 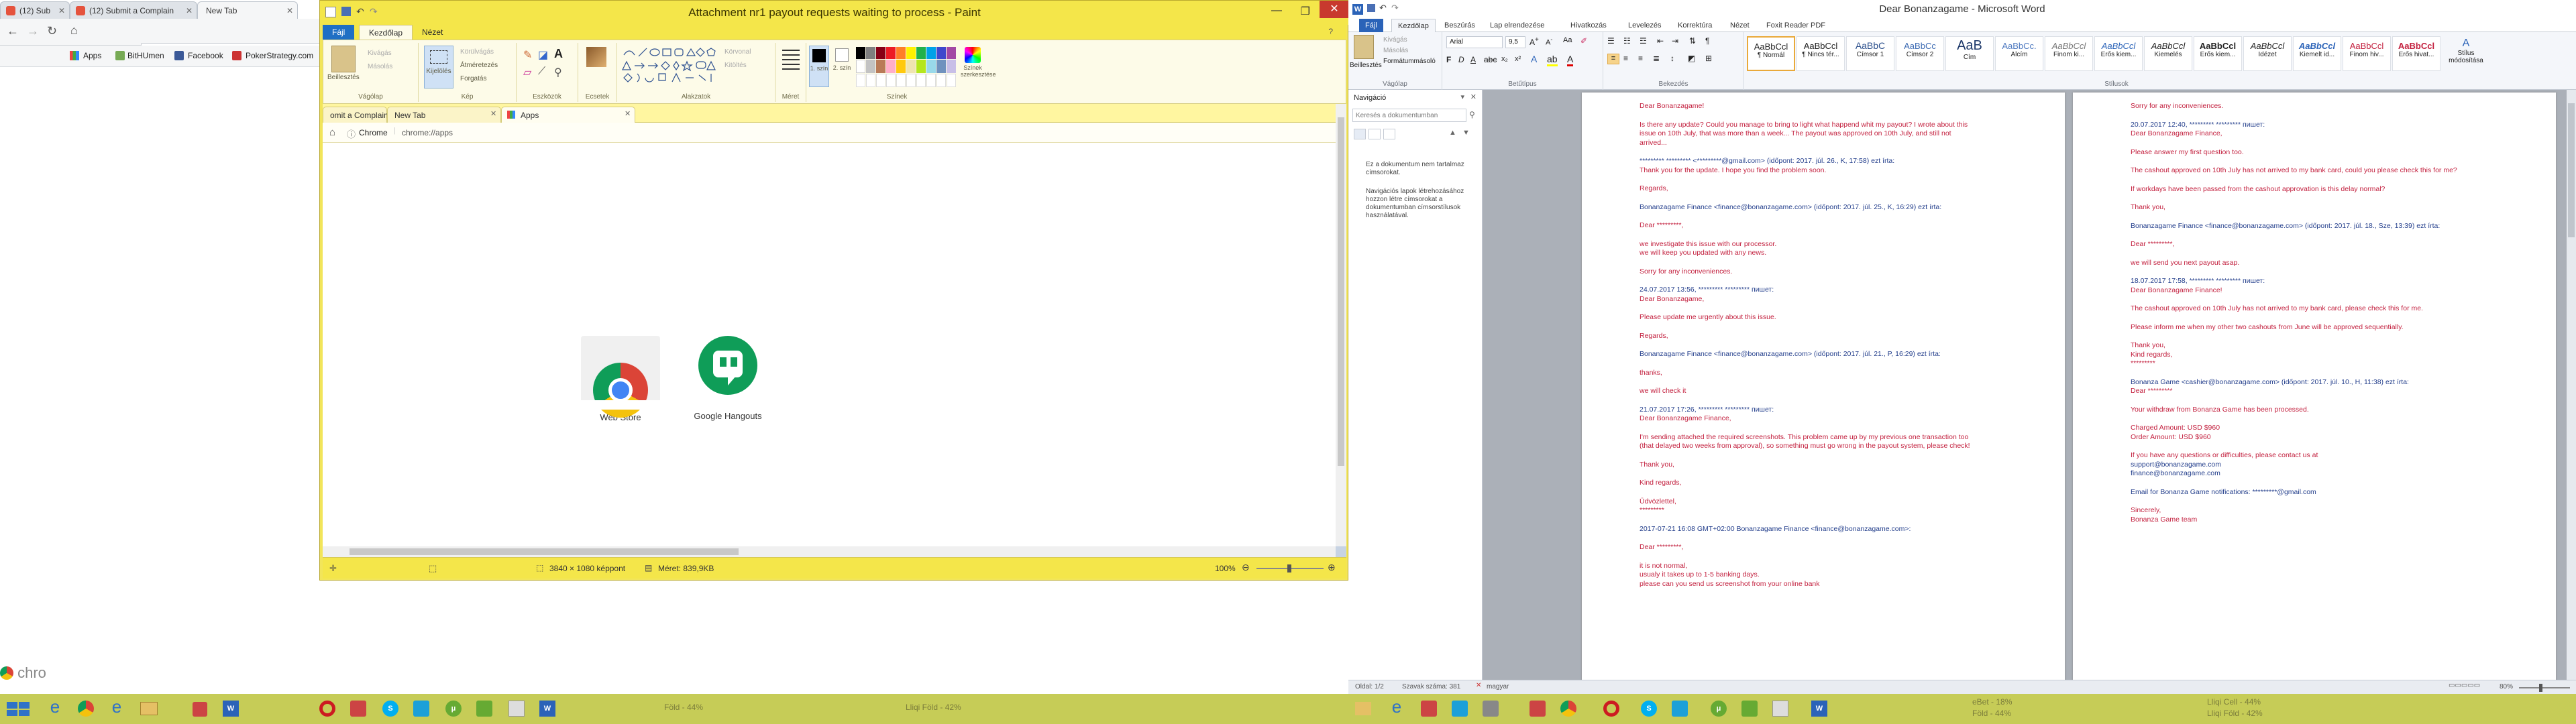 I want to click on next-icon: ▼, so click(x=1466, y=133).